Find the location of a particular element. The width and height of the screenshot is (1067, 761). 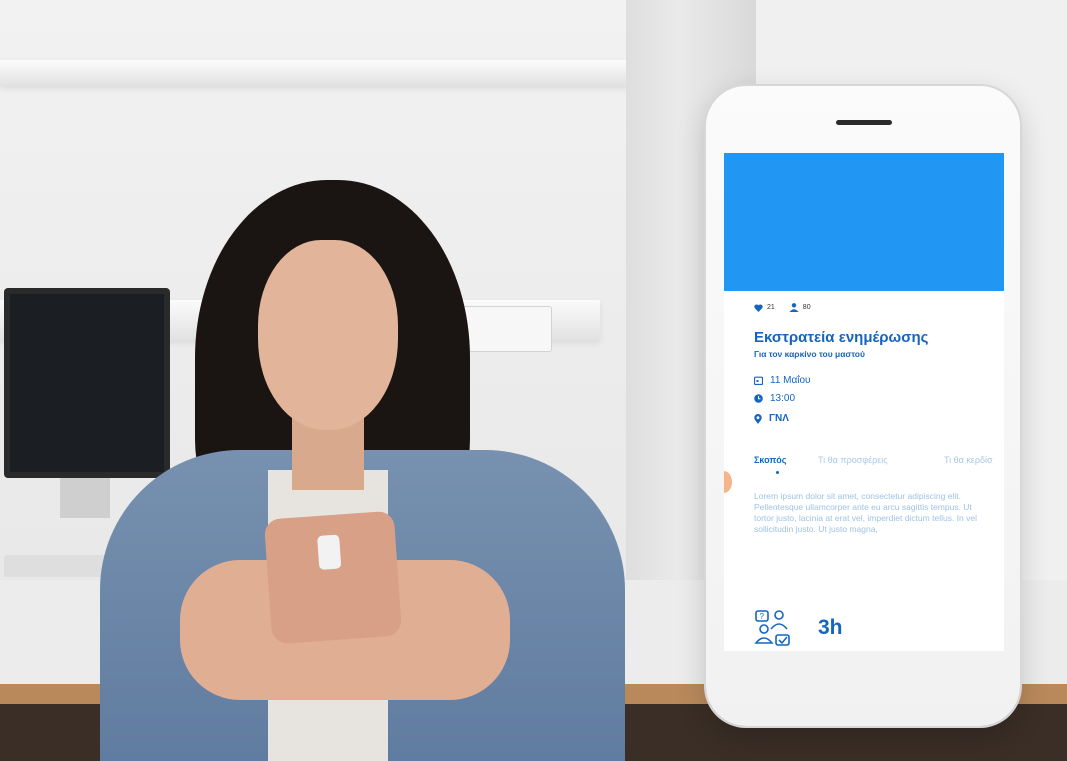

event-date: 11 Μαΐου is located at coordinates (790, 380).